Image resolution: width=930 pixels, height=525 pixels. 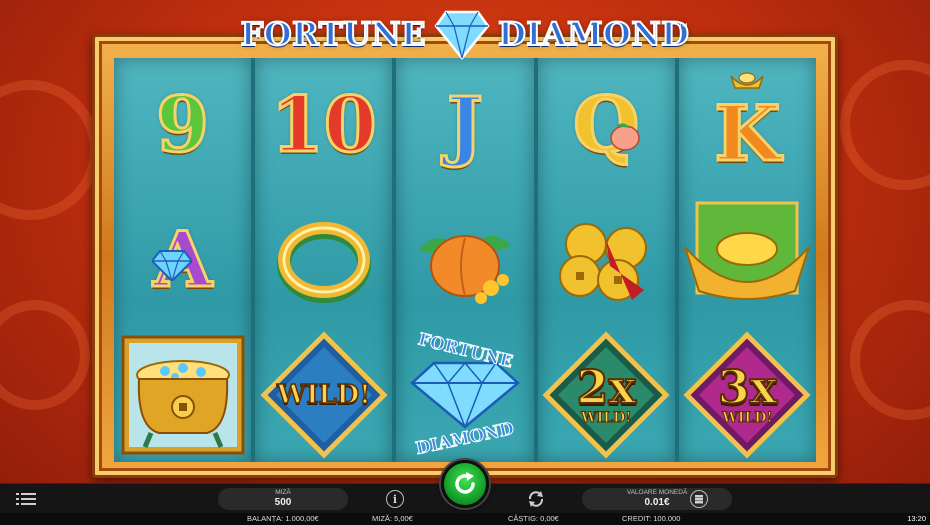 I want to click on symbol-peach, so click(x=464, y=260).